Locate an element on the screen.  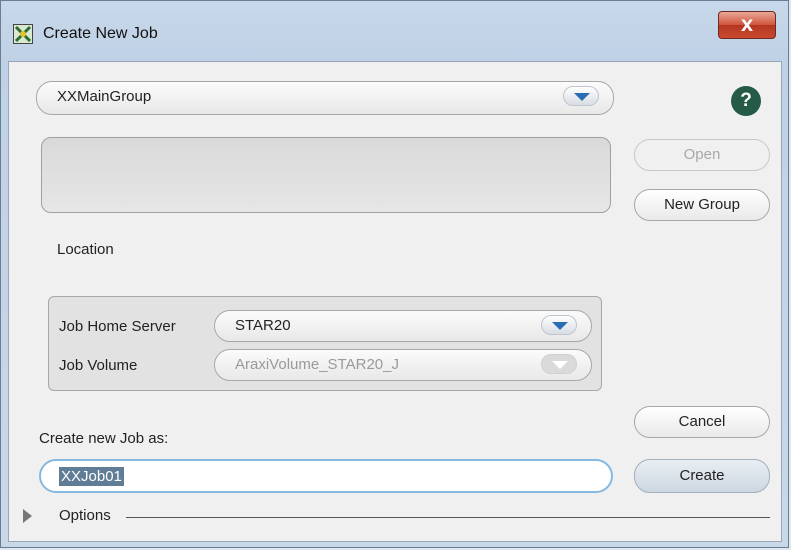
job-name-label: Create new Job as: is located at coordinates (104, 438).